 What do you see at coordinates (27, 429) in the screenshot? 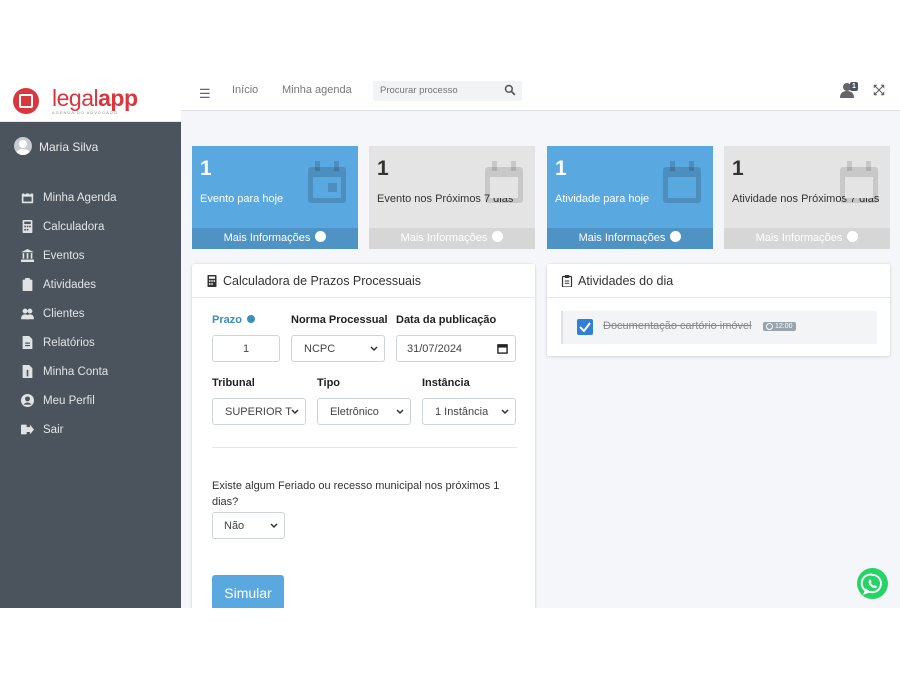
I see `sign-out-icon` at bounding box center [27, 429].